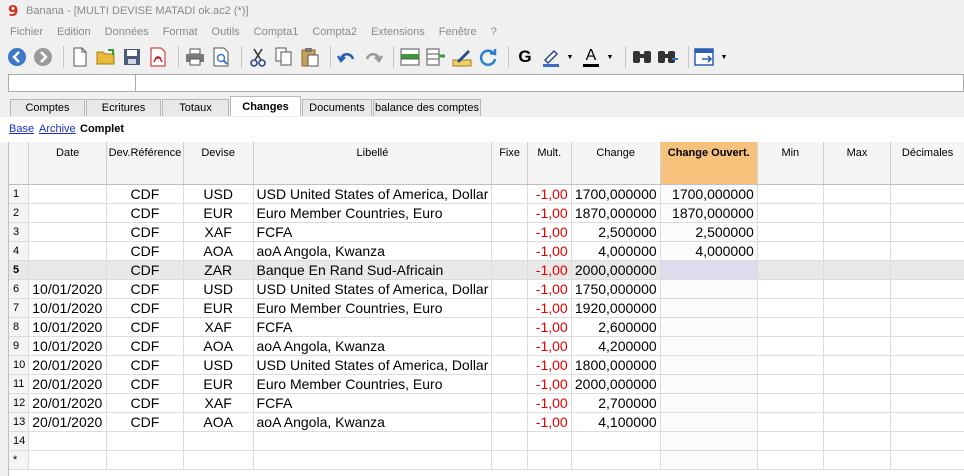  I want to click on column-header-change-ouvert: Change Ouvert., so click(709, 163).